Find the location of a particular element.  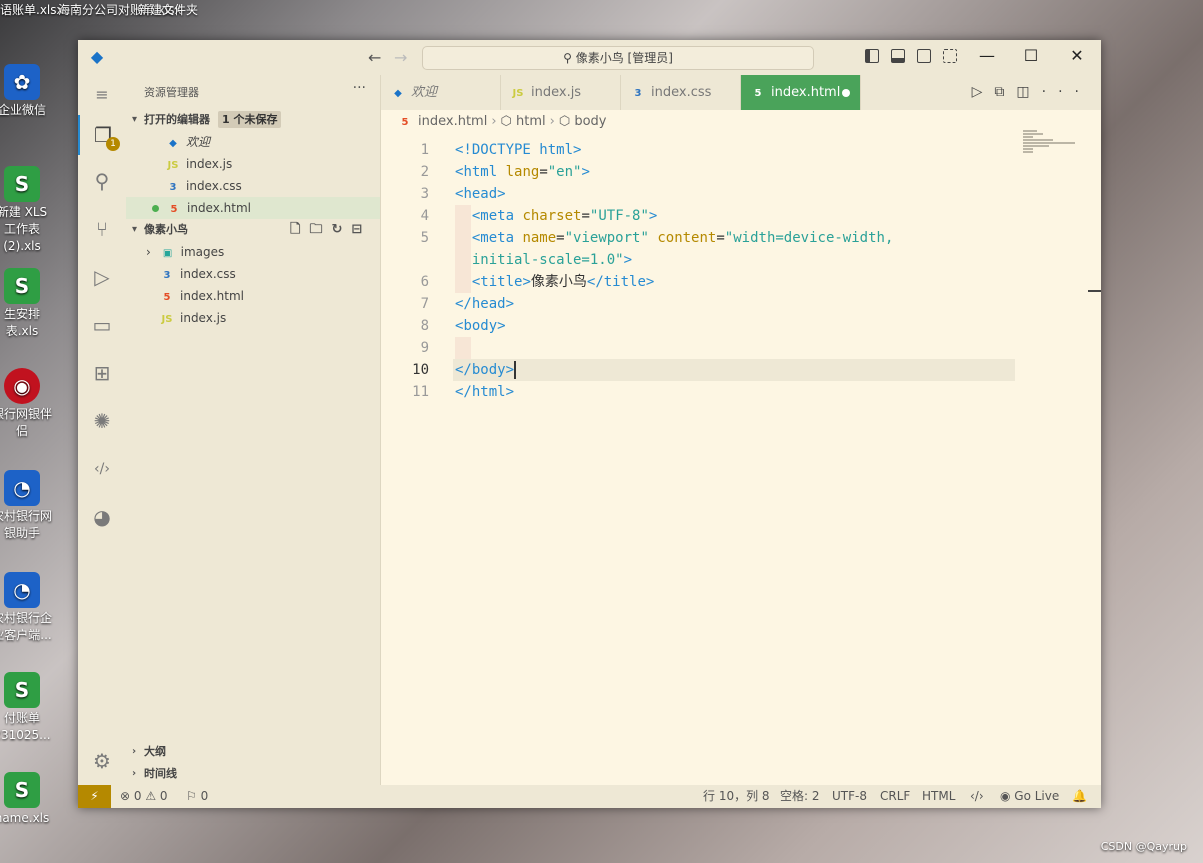

notifications-bell-icon: 🔔 is located at coordinates (1079, 796).